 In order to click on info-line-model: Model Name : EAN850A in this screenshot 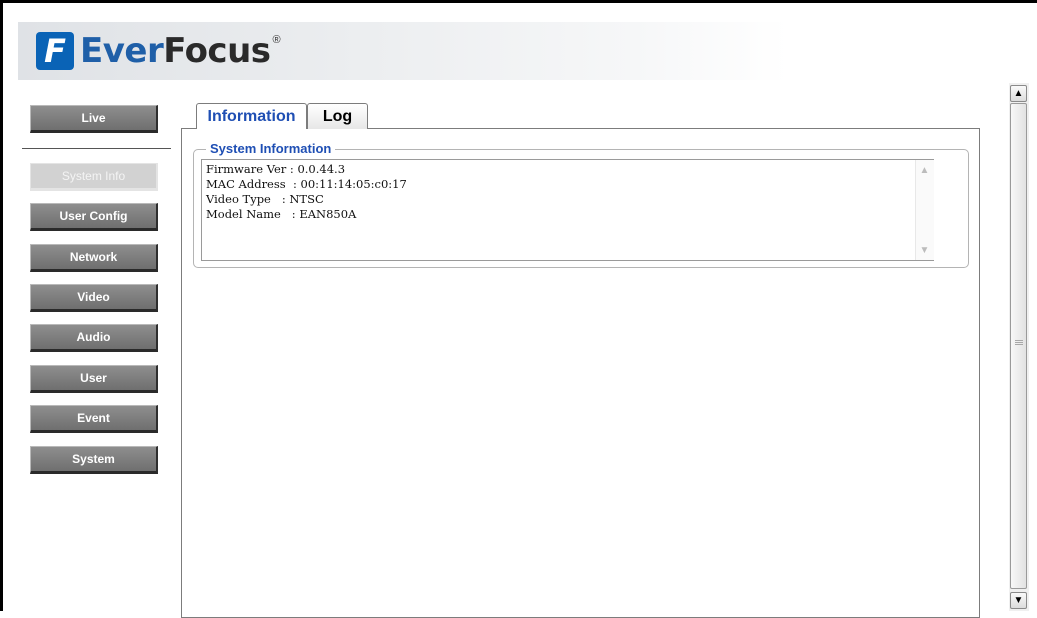, I will do `click(281, 214)`.